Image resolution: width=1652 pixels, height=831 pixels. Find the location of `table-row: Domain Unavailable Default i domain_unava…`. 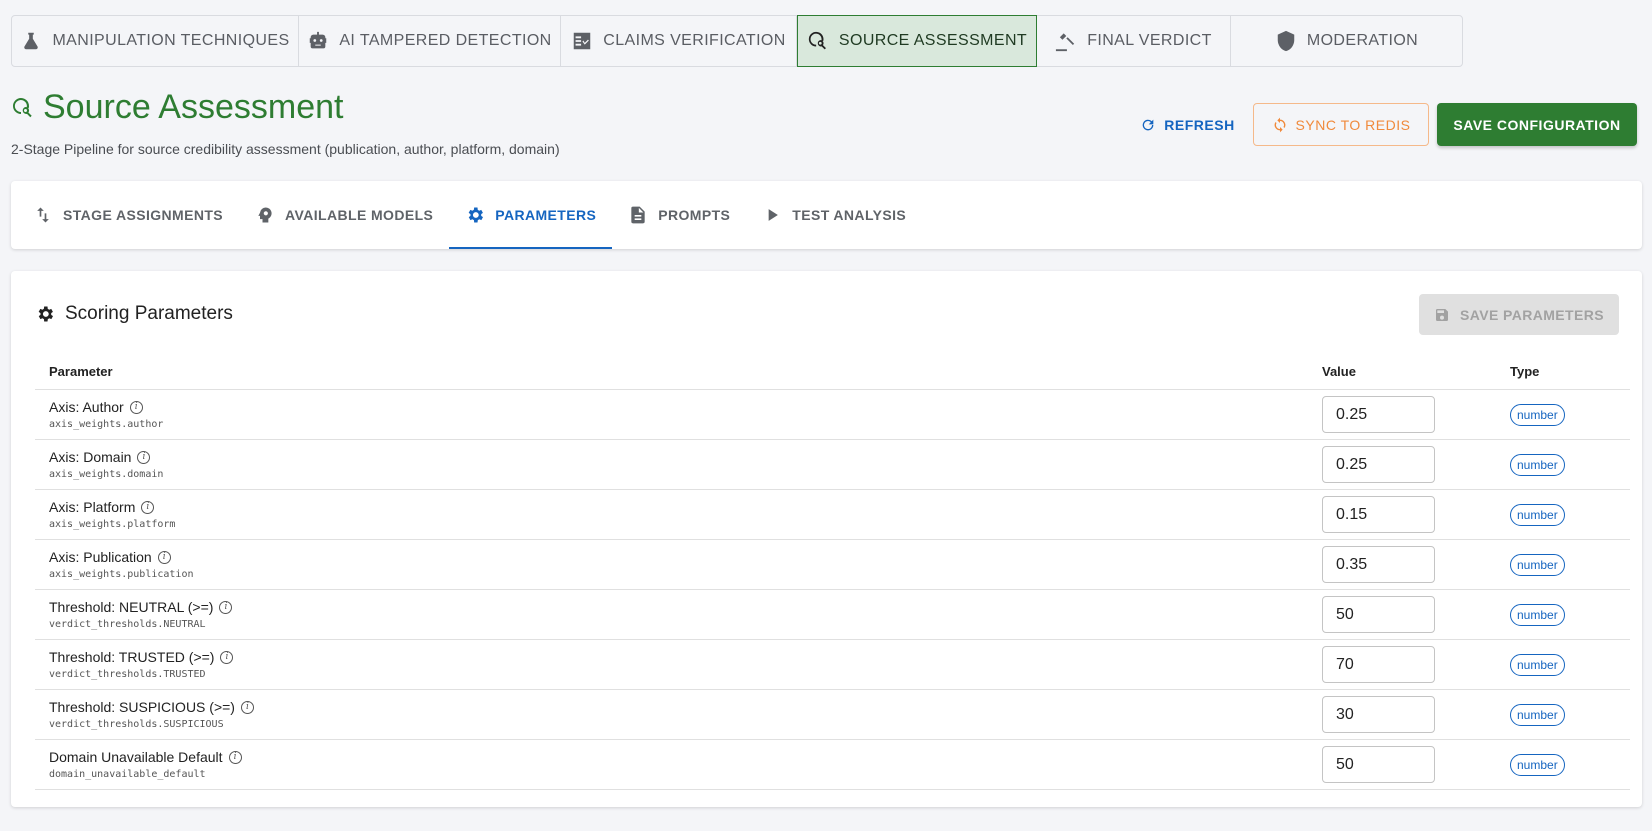

table-row: Domain Unavailable Default i domain_unava… is located at coordinates (832, 765).